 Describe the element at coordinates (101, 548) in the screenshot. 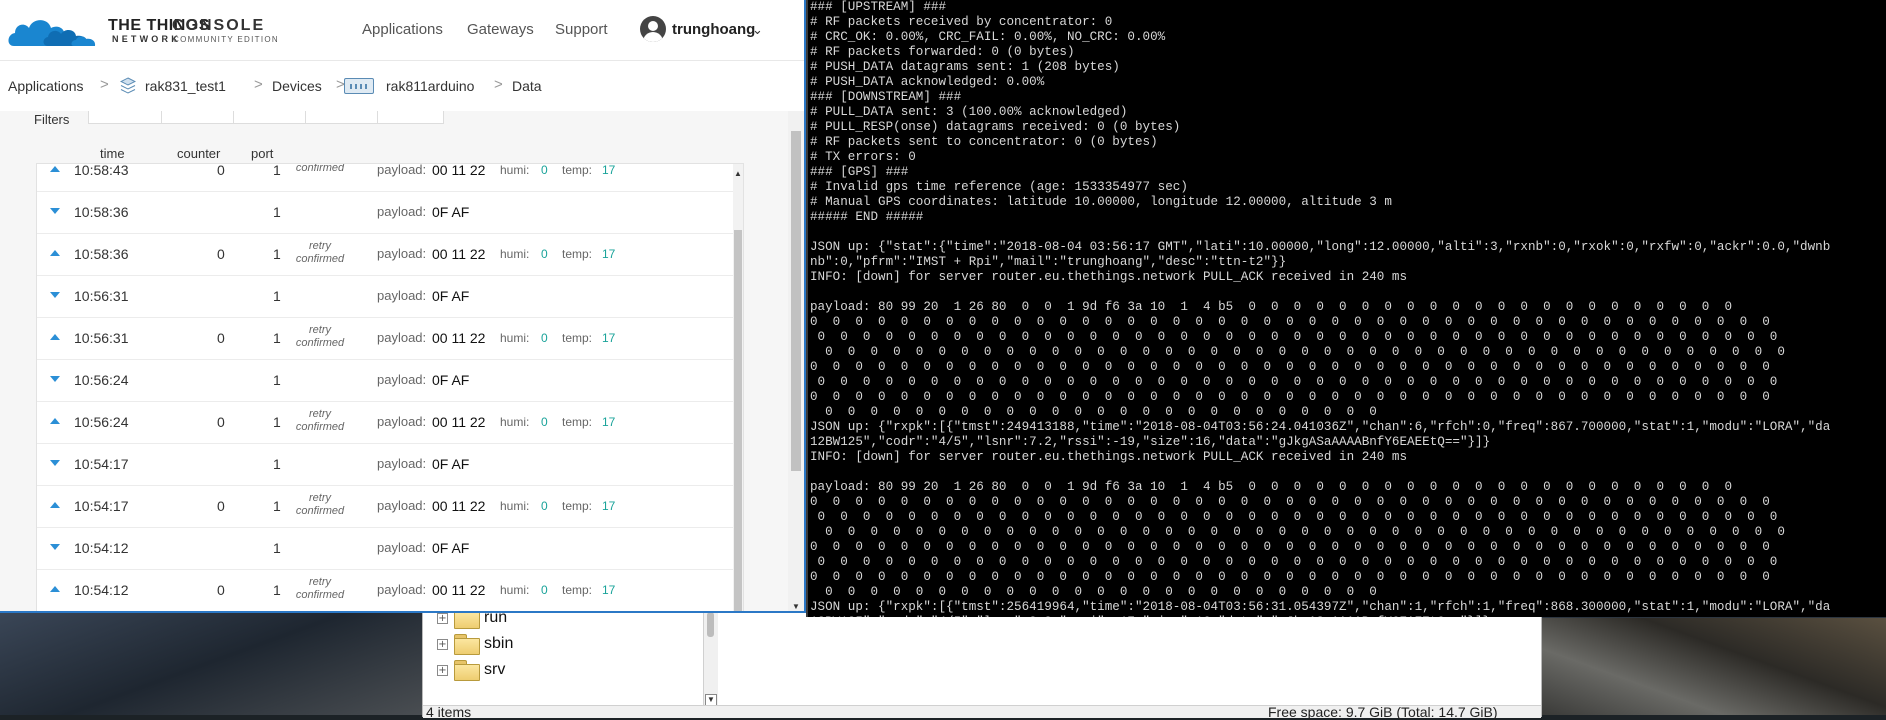

I see `row-time: 10:54:12` at that location.